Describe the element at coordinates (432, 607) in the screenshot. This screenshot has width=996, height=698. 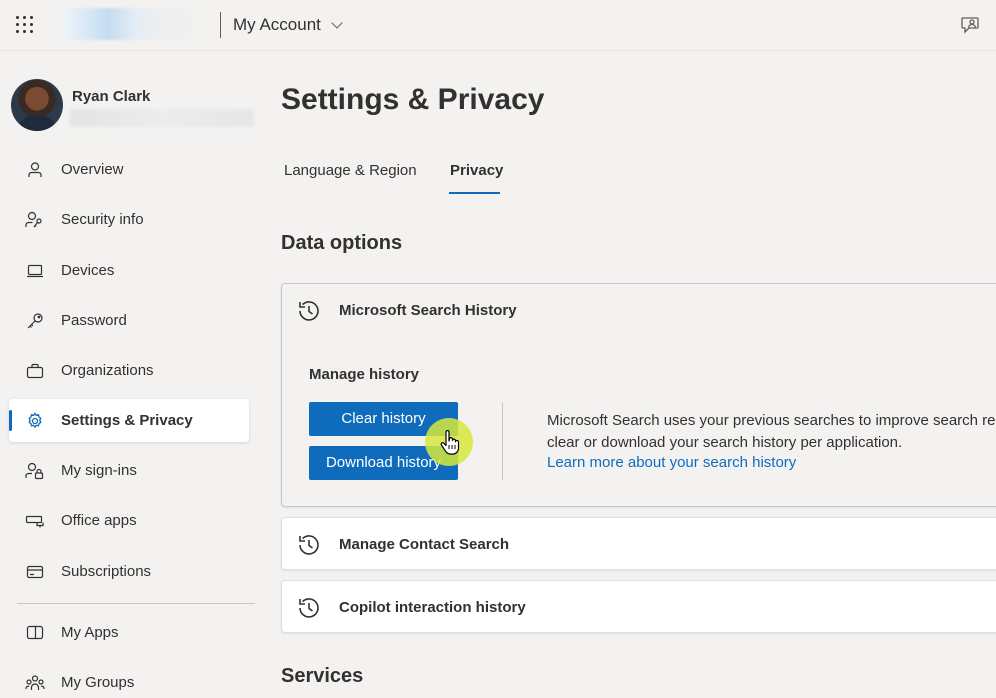
I see `card-title: Copilot interaction history` at that location.